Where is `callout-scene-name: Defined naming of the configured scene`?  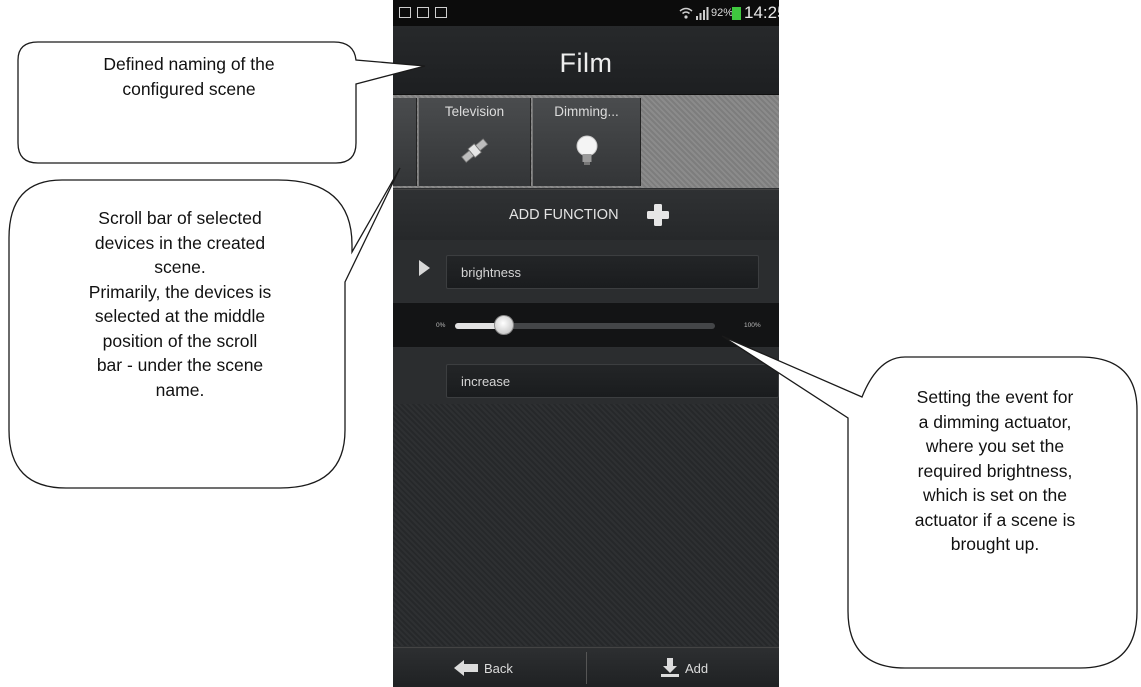
callout-scene-name: Defined naming of the configured scene is located at coordinates (189, 76).